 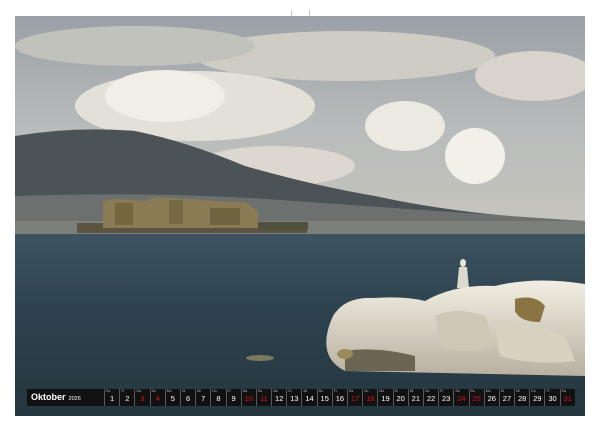 I want to click on day-cell: Di 13, so click(x=293, y=397).